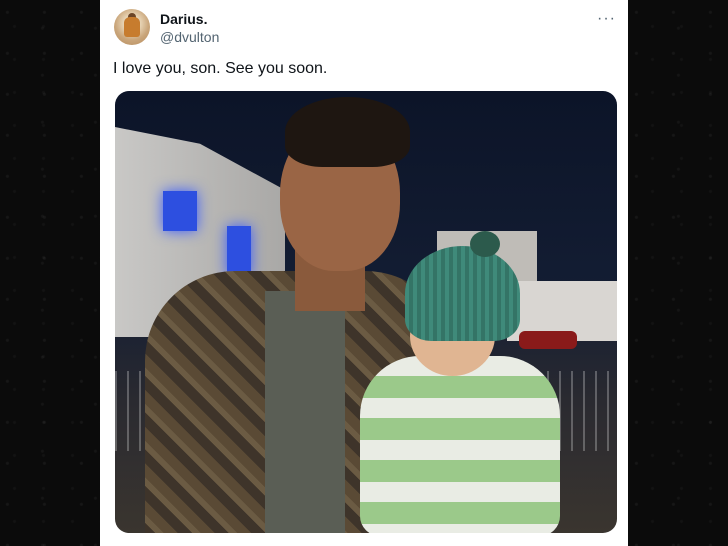  I want to click on avatar-figure-body, so click(132, 27).